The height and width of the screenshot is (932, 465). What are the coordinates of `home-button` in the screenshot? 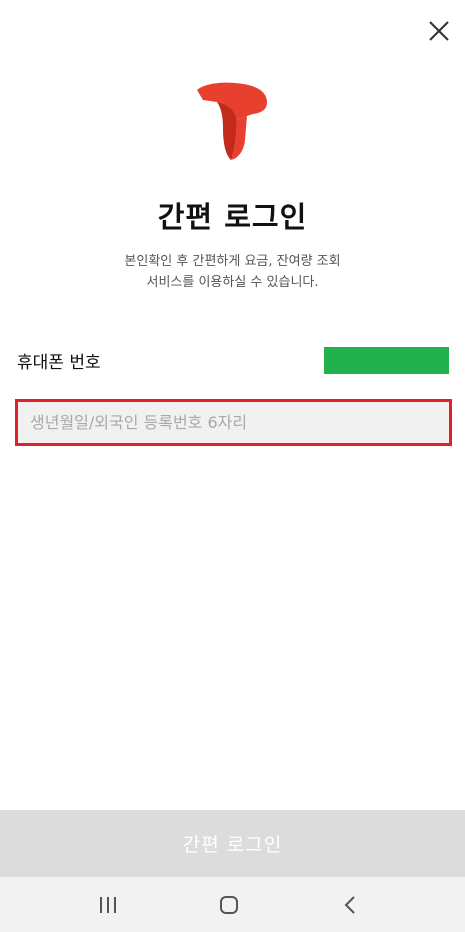 It's located at (229, 905).